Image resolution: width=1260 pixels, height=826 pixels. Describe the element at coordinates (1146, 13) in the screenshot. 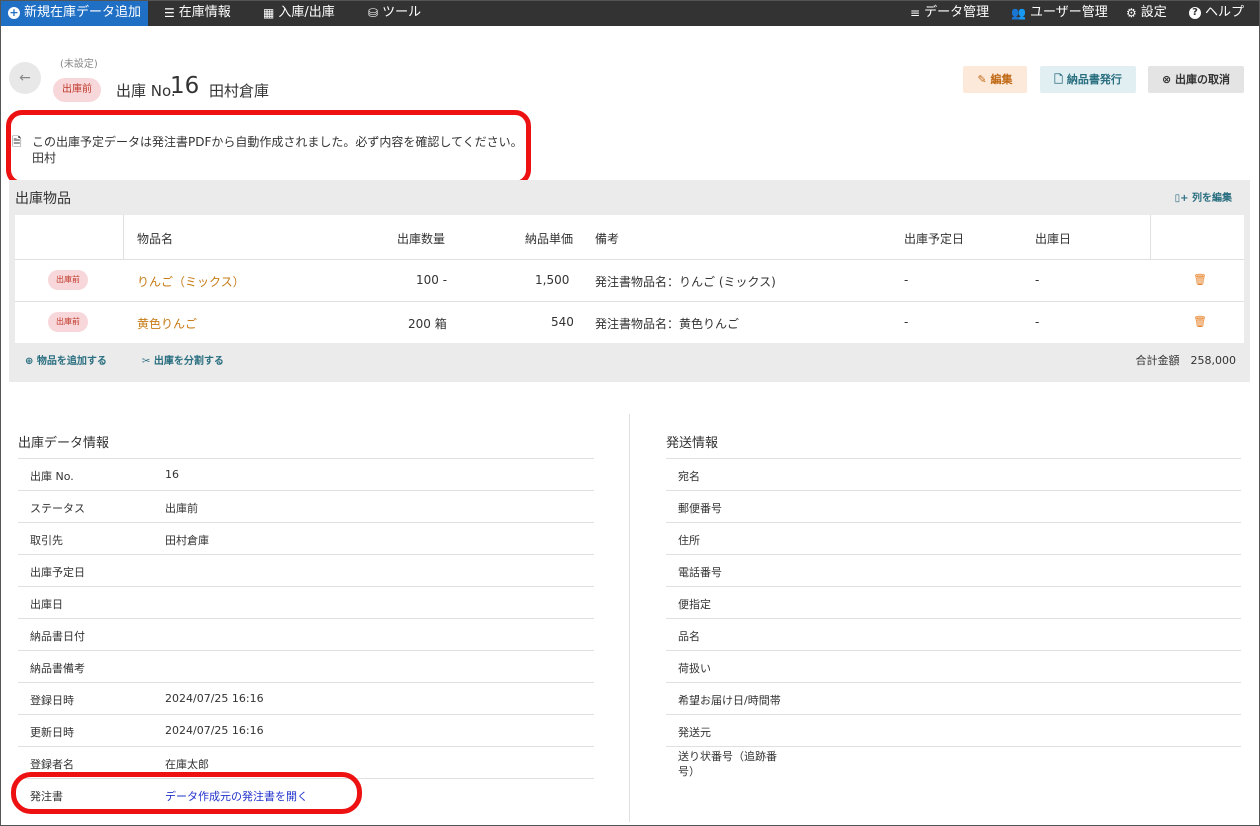

I see `nav-settings: ⚙ 設定` at that location.